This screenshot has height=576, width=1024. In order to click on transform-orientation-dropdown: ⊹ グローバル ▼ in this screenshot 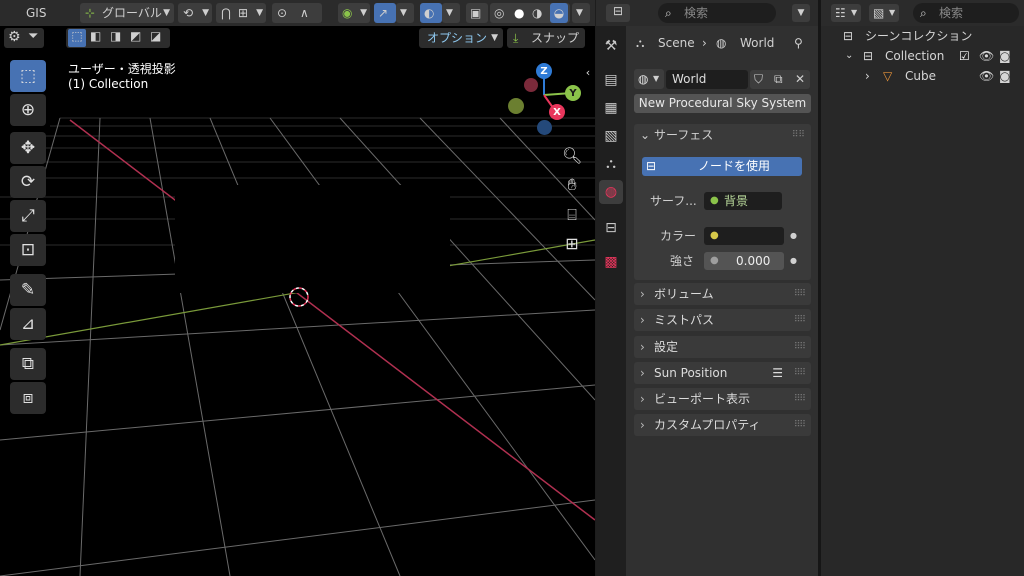, I will do `click(127, 13)`.